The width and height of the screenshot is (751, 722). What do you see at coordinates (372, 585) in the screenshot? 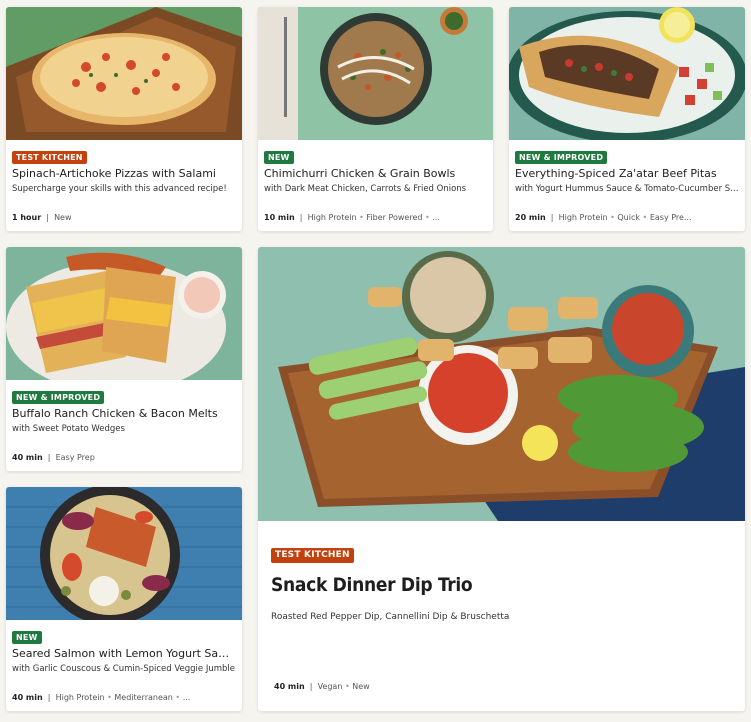
I see `recipe-title: Snack Dinner Dip Trio` at bounding box center [372, 585].